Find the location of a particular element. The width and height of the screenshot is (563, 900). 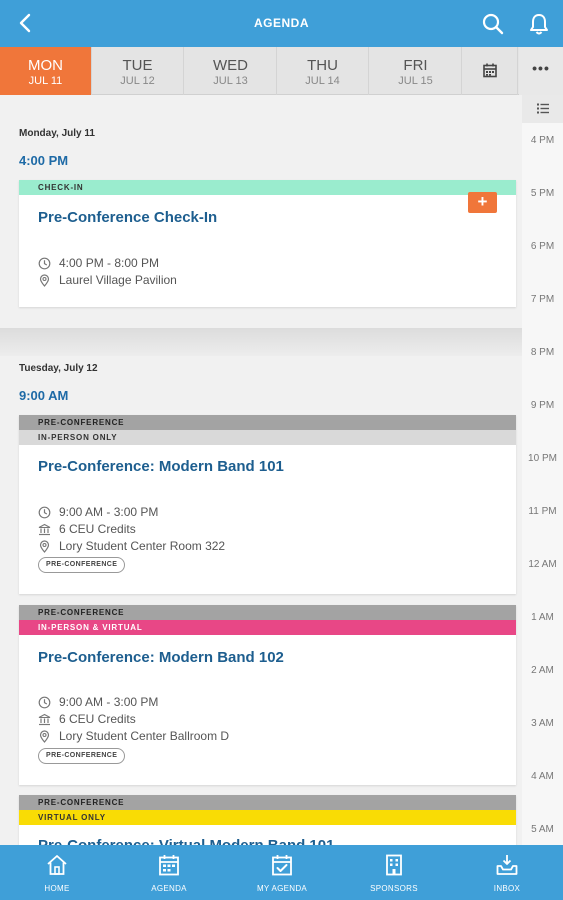

day-tab-dow: FRI is located at coordinates (415, 65).